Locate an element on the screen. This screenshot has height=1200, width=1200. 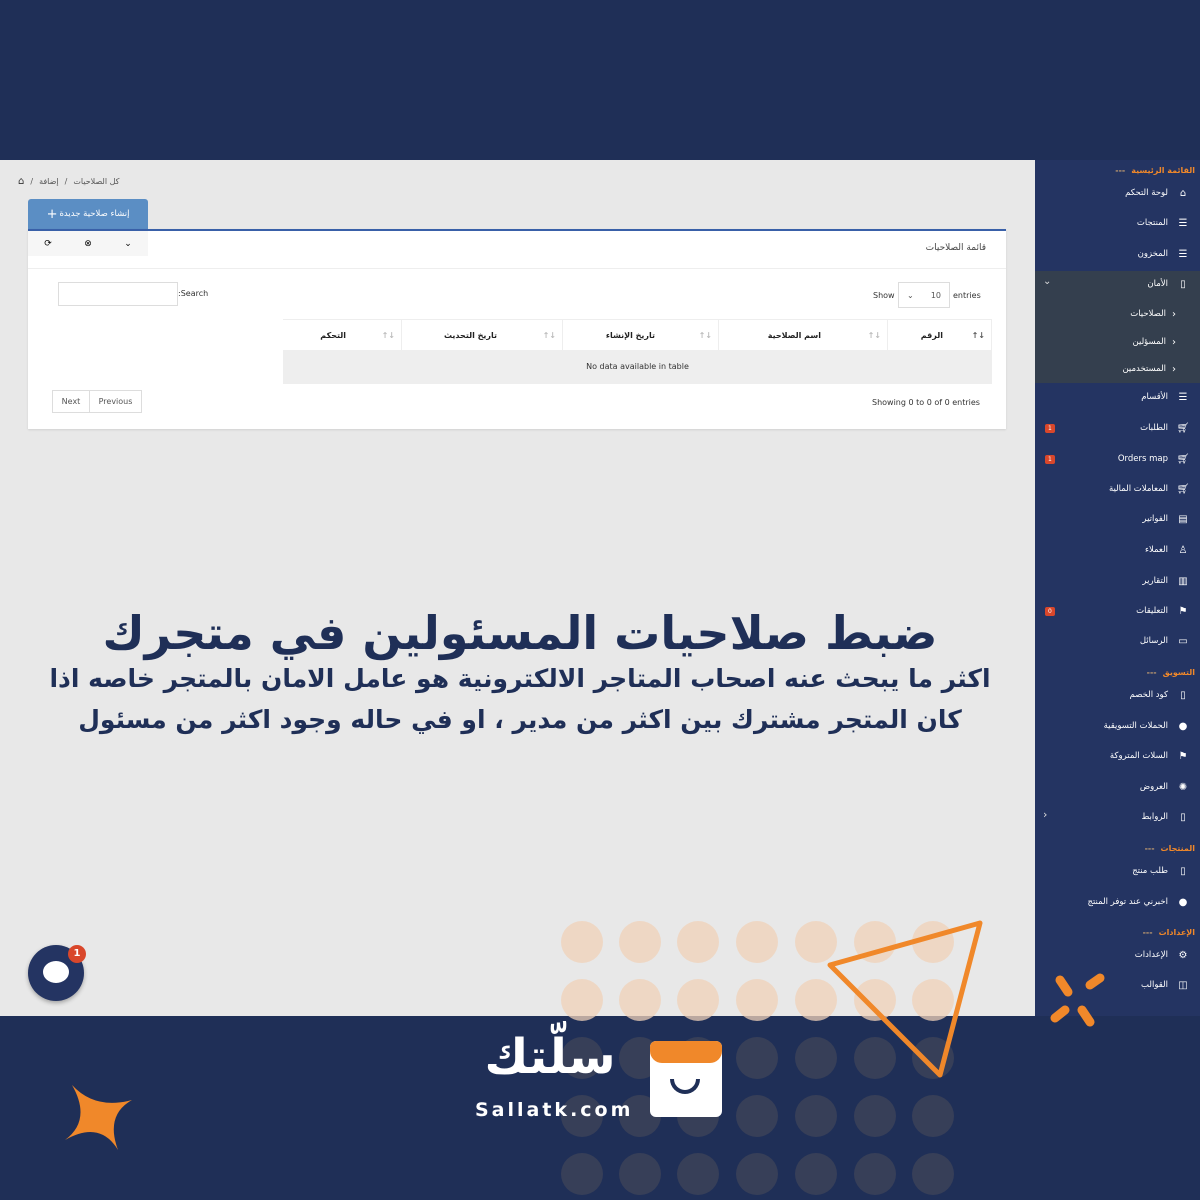
chat-button: 1 is located at coordinates (57, 973).